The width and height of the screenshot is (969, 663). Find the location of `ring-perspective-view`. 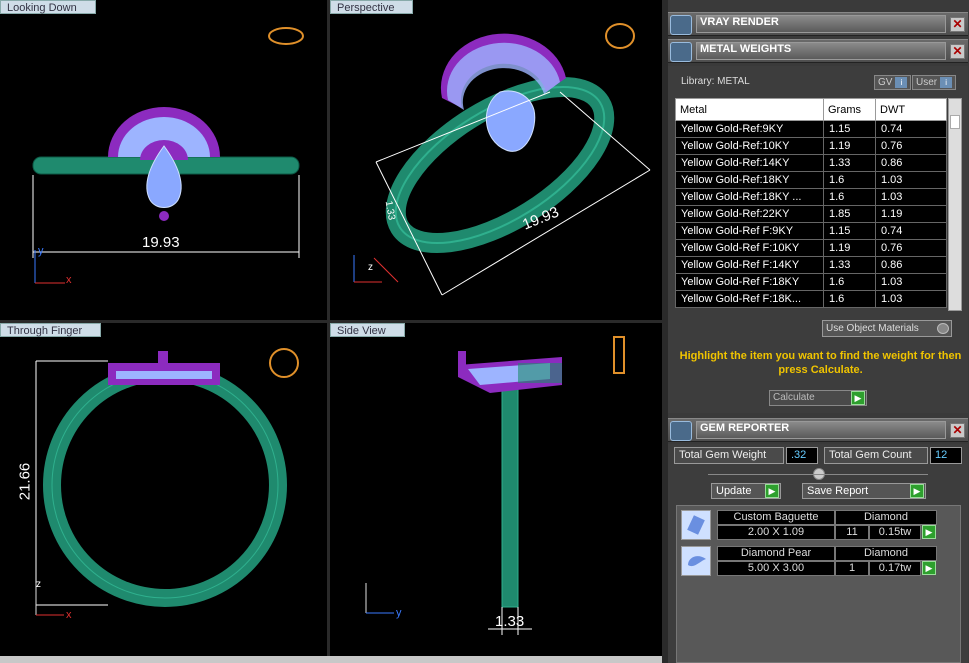

ring-perspective-view is located at coordinates (502, 159).